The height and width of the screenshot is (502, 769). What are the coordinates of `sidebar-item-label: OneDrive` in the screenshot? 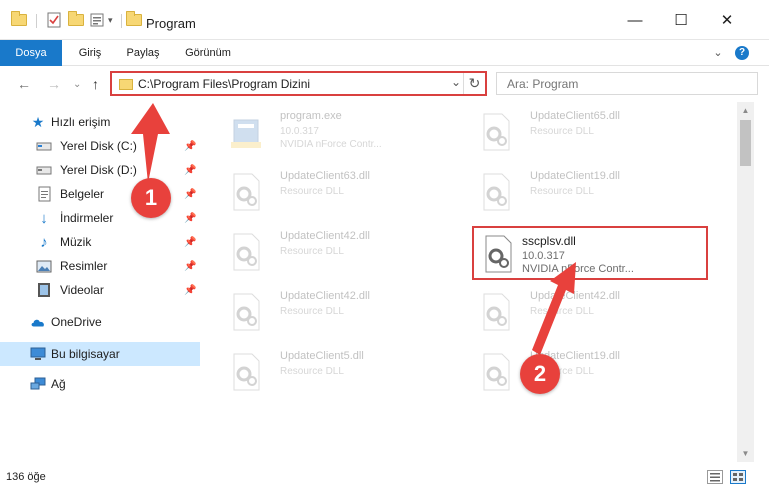 It's located at (76, 322).